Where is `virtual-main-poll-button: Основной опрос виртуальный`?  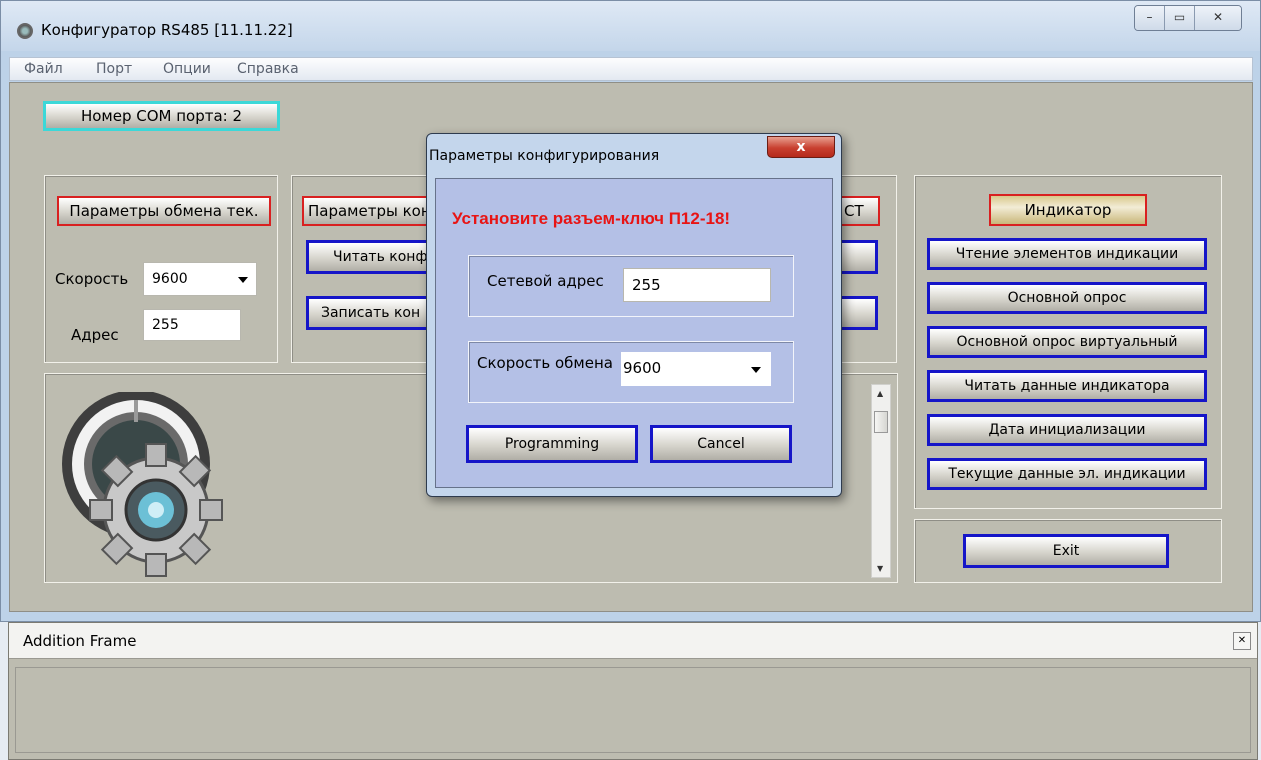
virtual-main-poll-button: Основной опрос виртуальный is located at coordinates (1067, 342).